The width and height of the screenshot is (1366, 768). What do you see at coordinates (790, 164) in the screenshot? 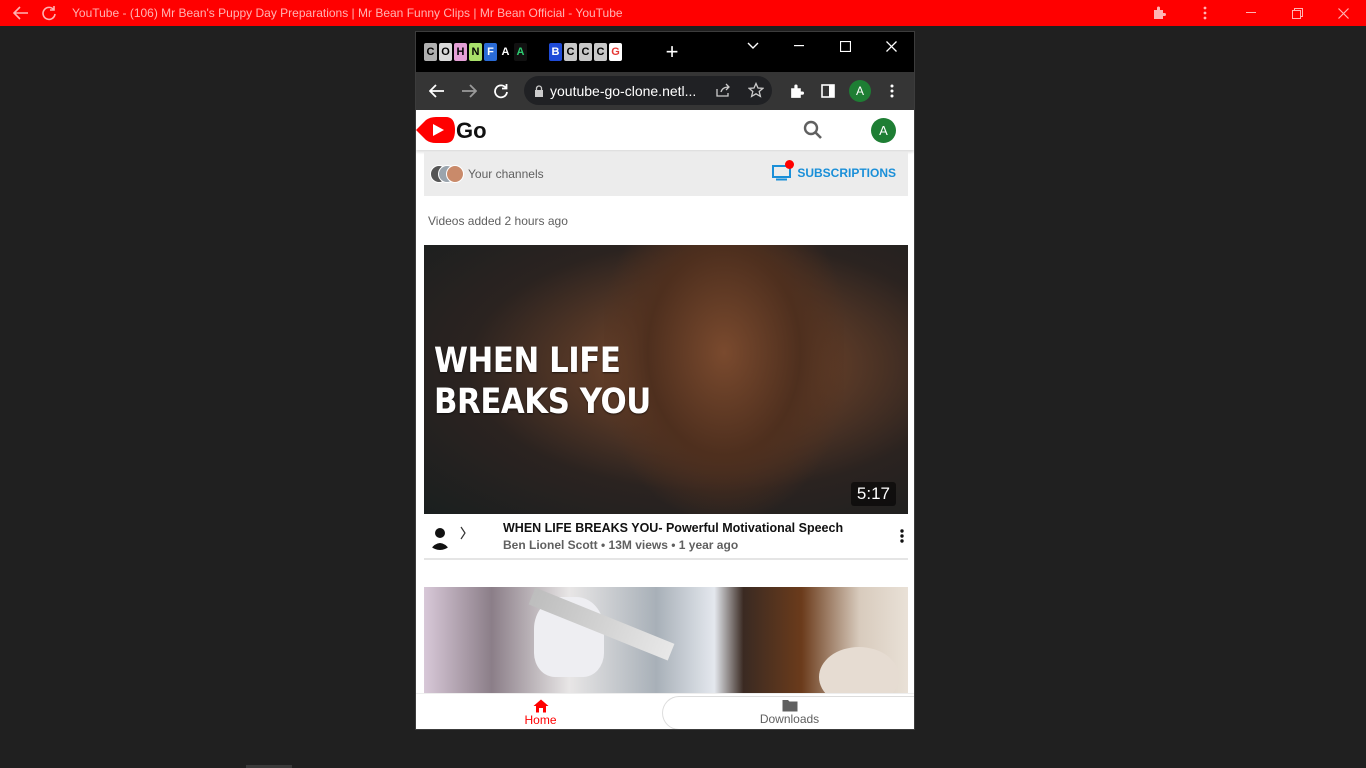
I see `notification-dot` at bounding box center [790, 164].